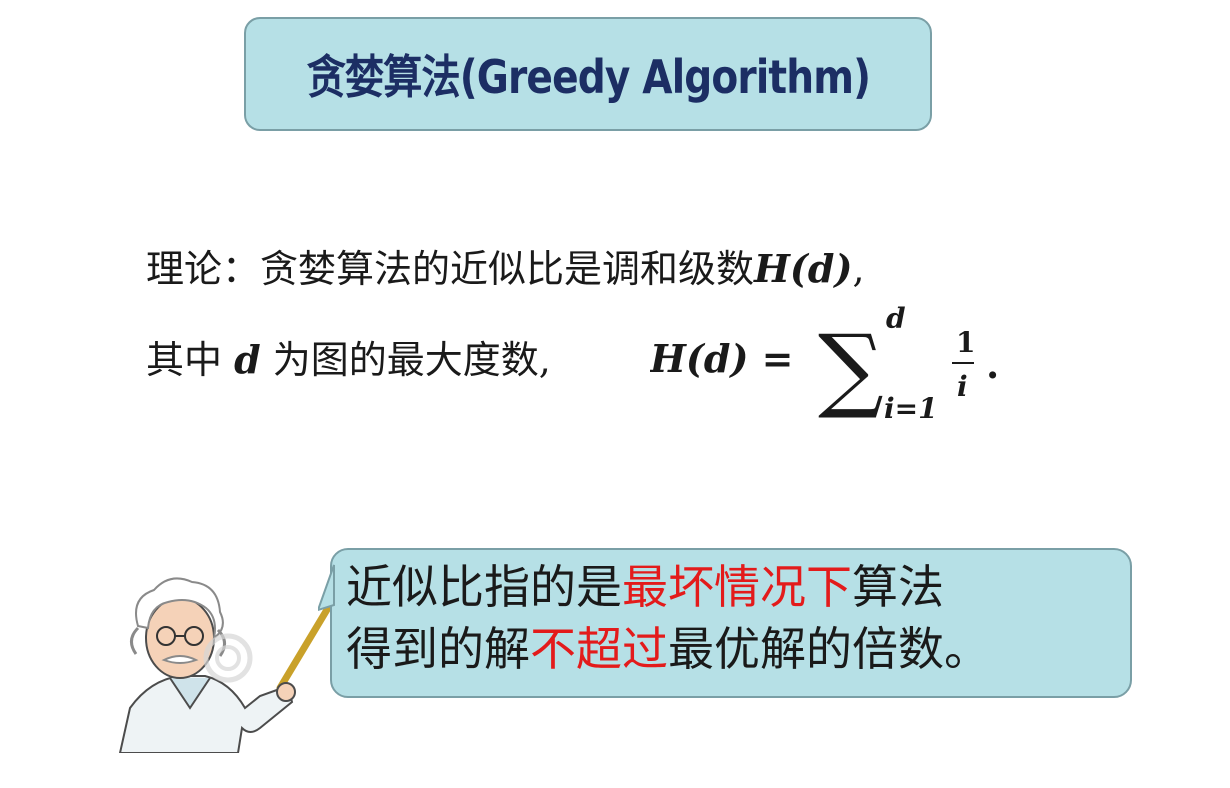 This screenshot has width=1230, height=788. Describe the element at coordinates (450, 269) in the screenshot. I see `theory-prefix: 理论：贪婪算法的近似比是调和级数` at that location.